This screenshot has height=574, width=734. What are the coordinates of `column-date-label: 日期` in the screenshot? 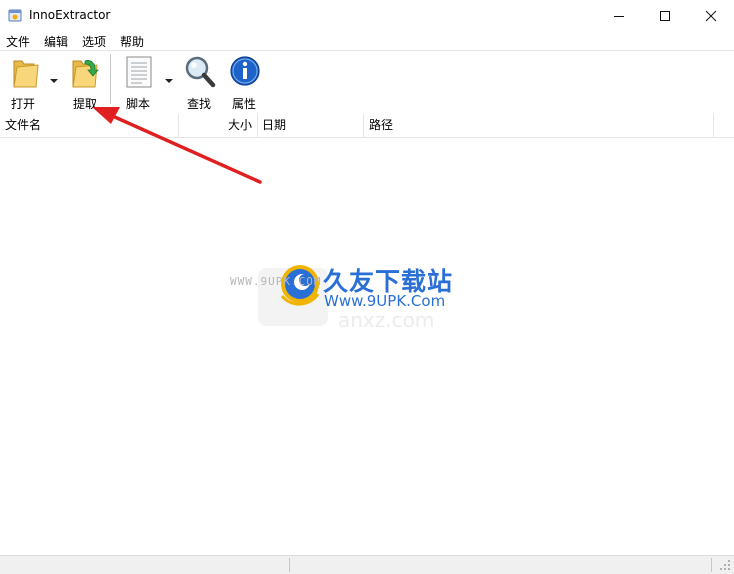 It's located at (274, 125).